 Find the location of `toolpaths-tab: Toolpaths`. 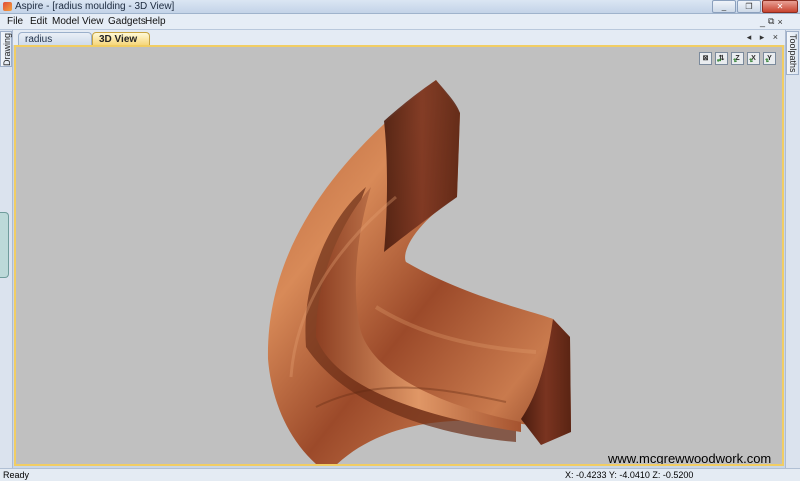

toolpaths-tab: Toolpaths is located at coordinates (792, 53).